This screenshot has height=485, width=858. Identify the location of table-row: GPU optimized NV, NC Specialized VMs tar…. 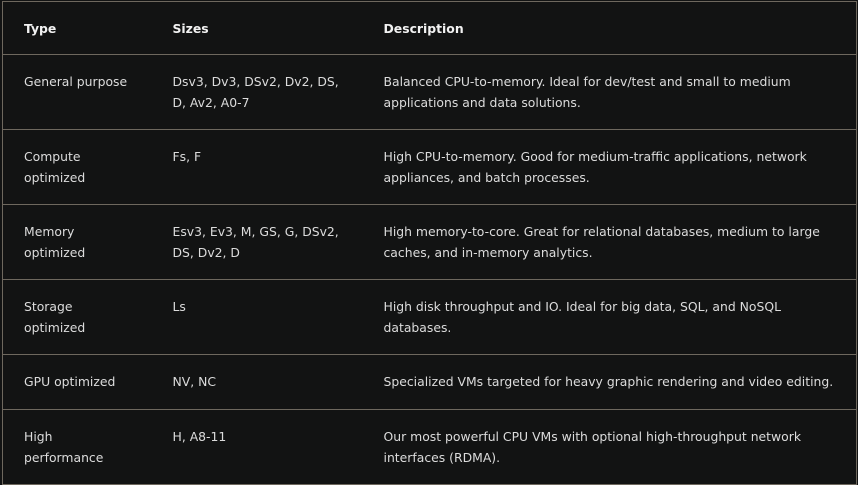
(429, 382).